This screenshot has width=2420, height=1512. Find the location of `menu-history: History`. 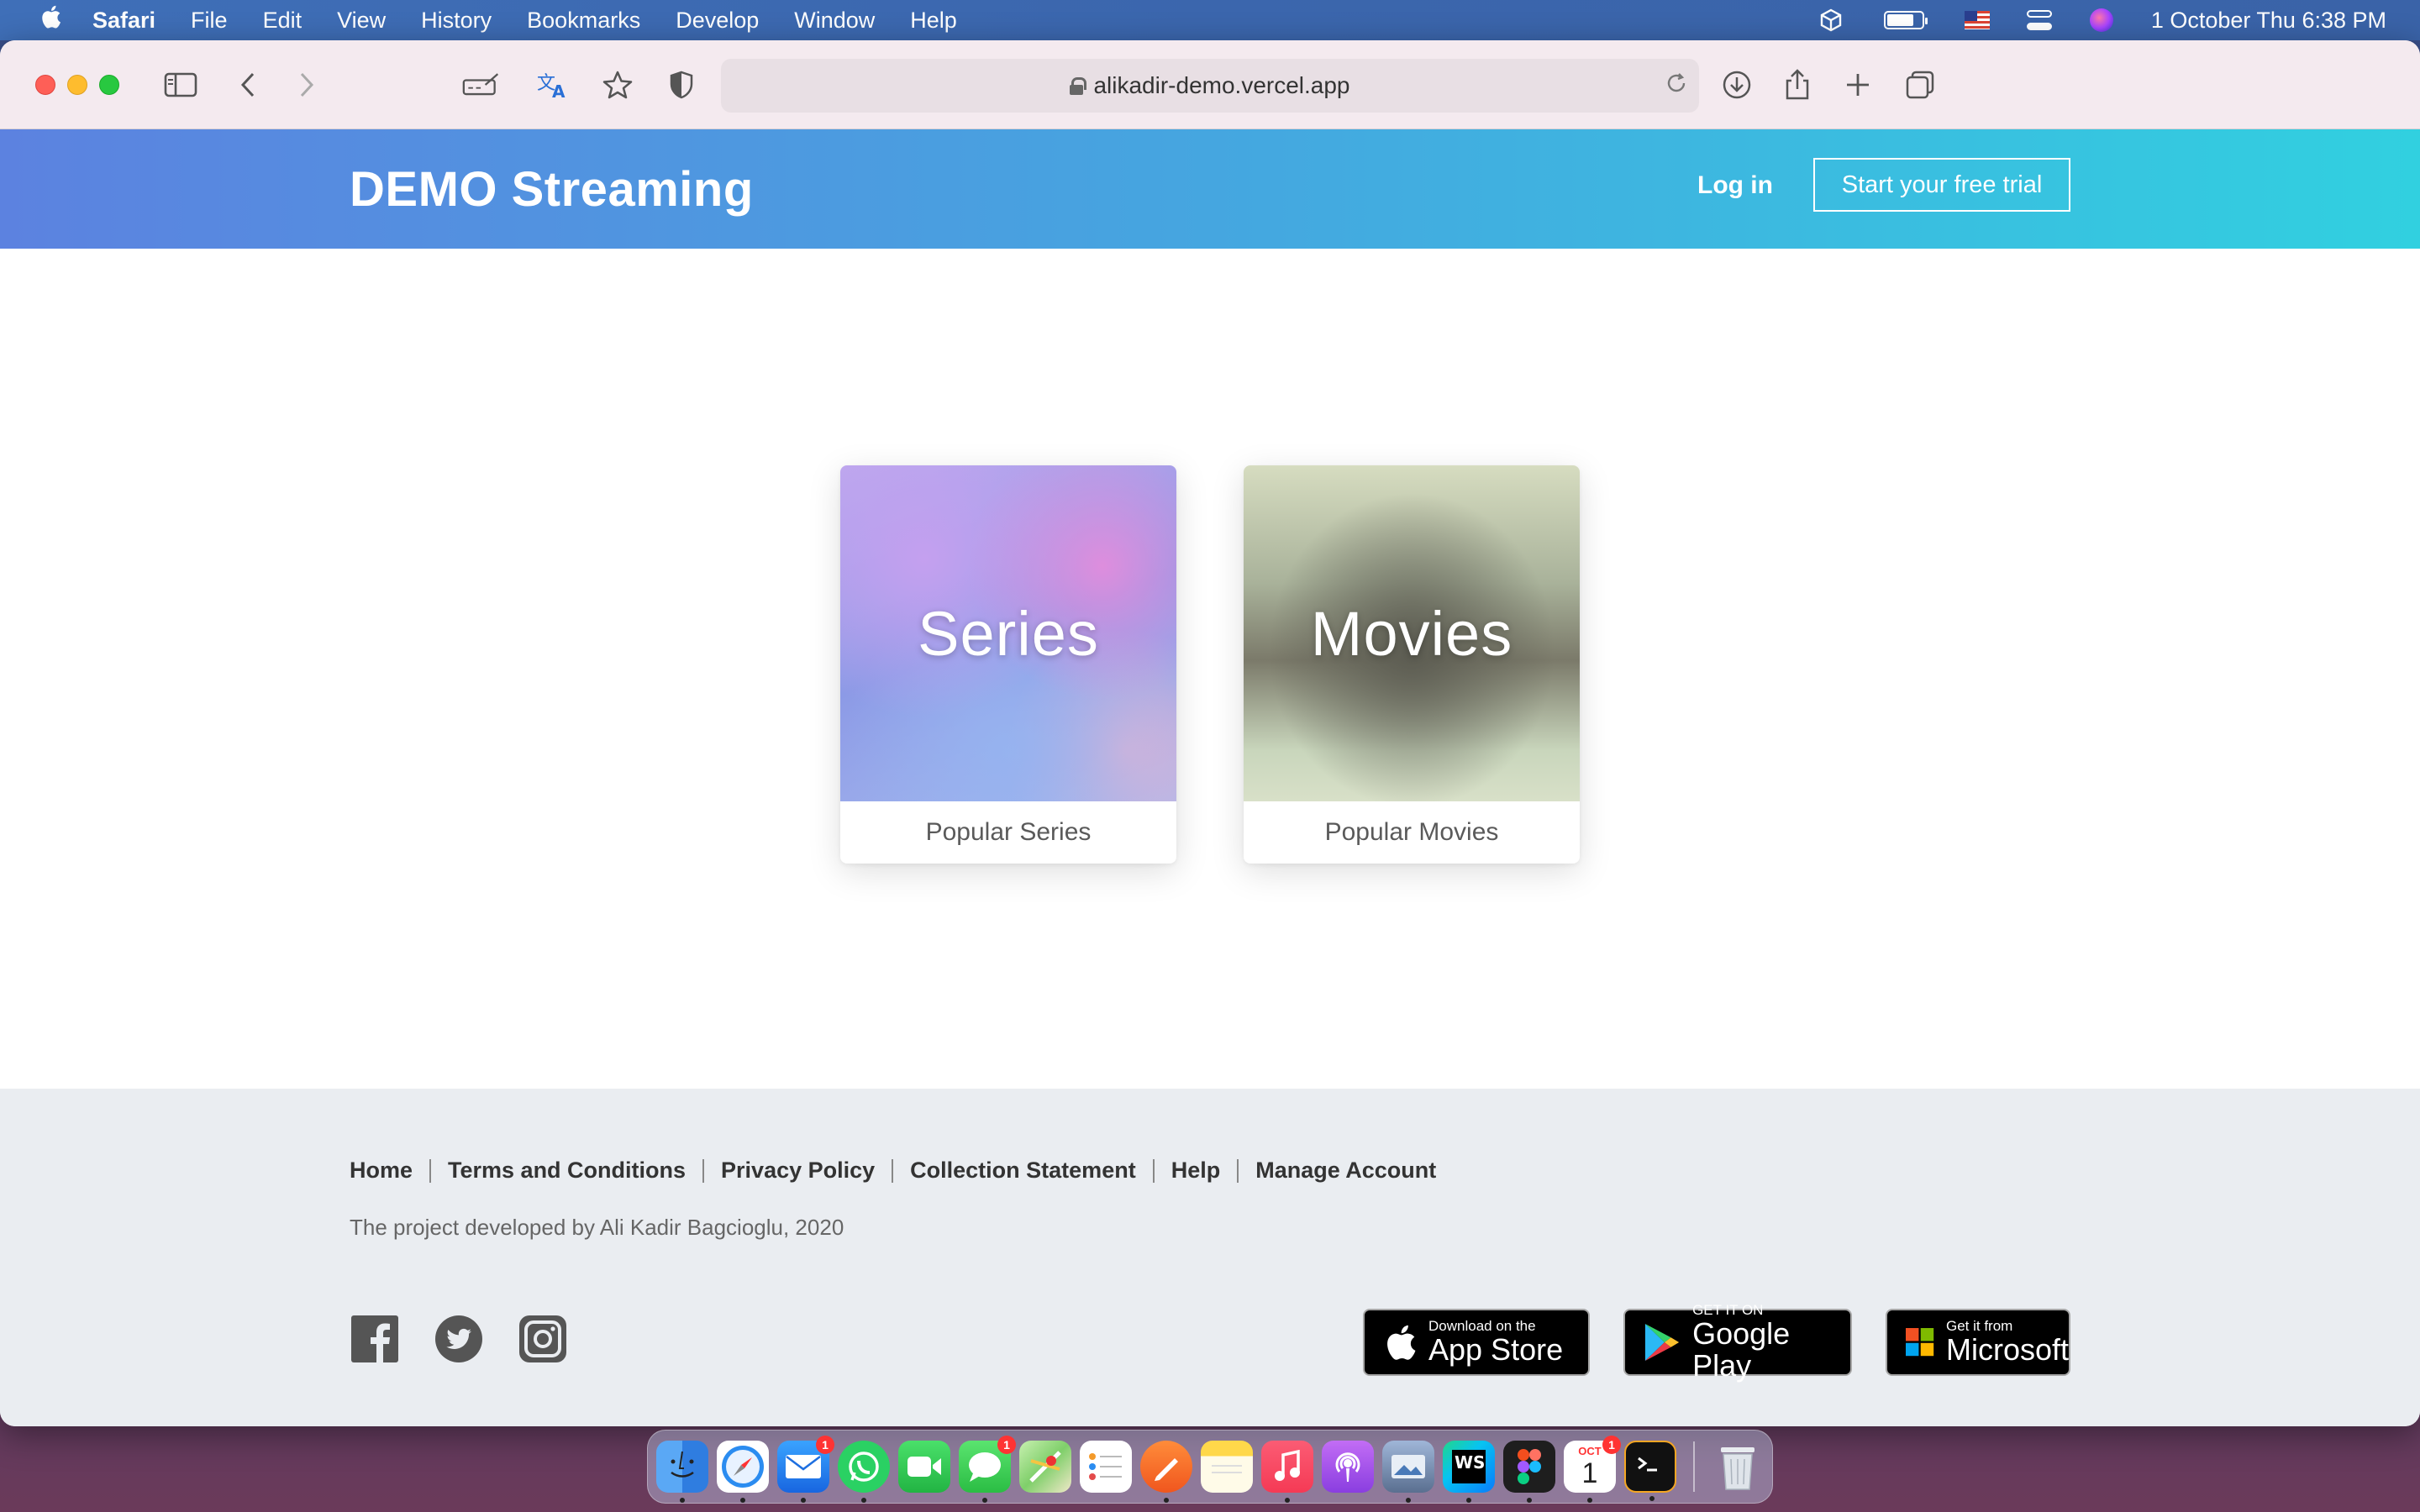

menu-history: History is located at coordinates (456, 21).